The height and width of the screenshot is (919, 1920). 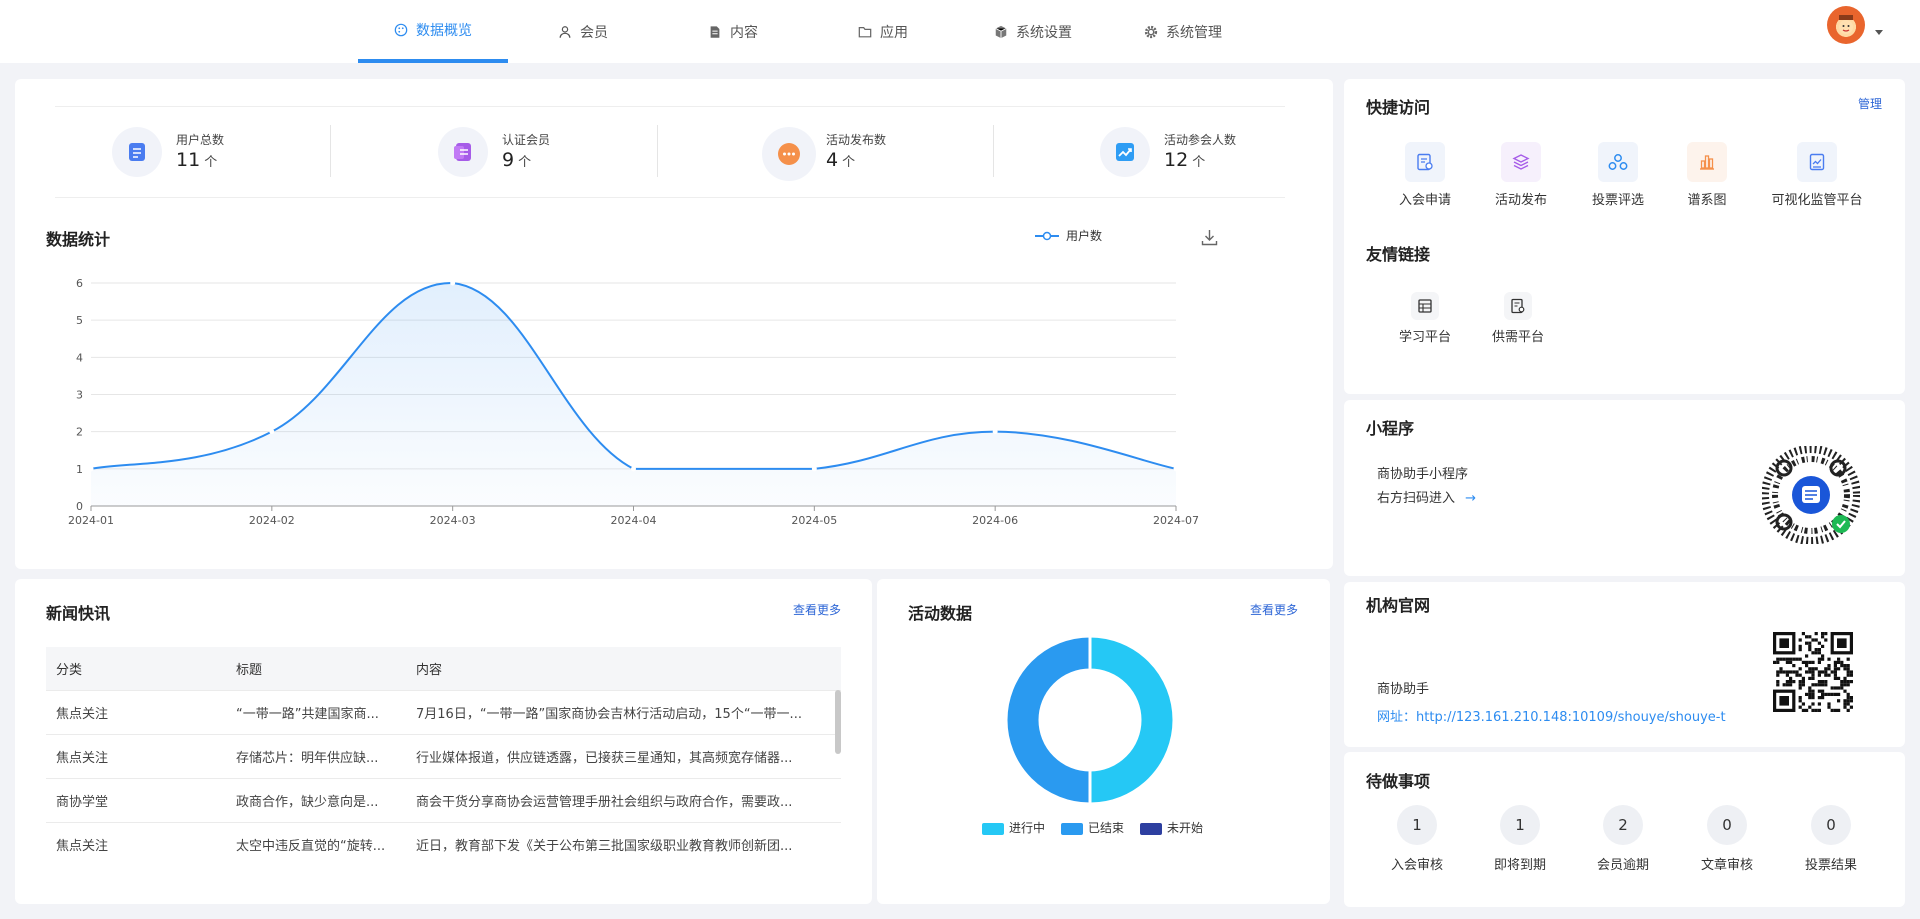 What do you see at coordinates (463, 152) in the screenshot?
I see `certificate-icon` at bounding box center [463, 152].